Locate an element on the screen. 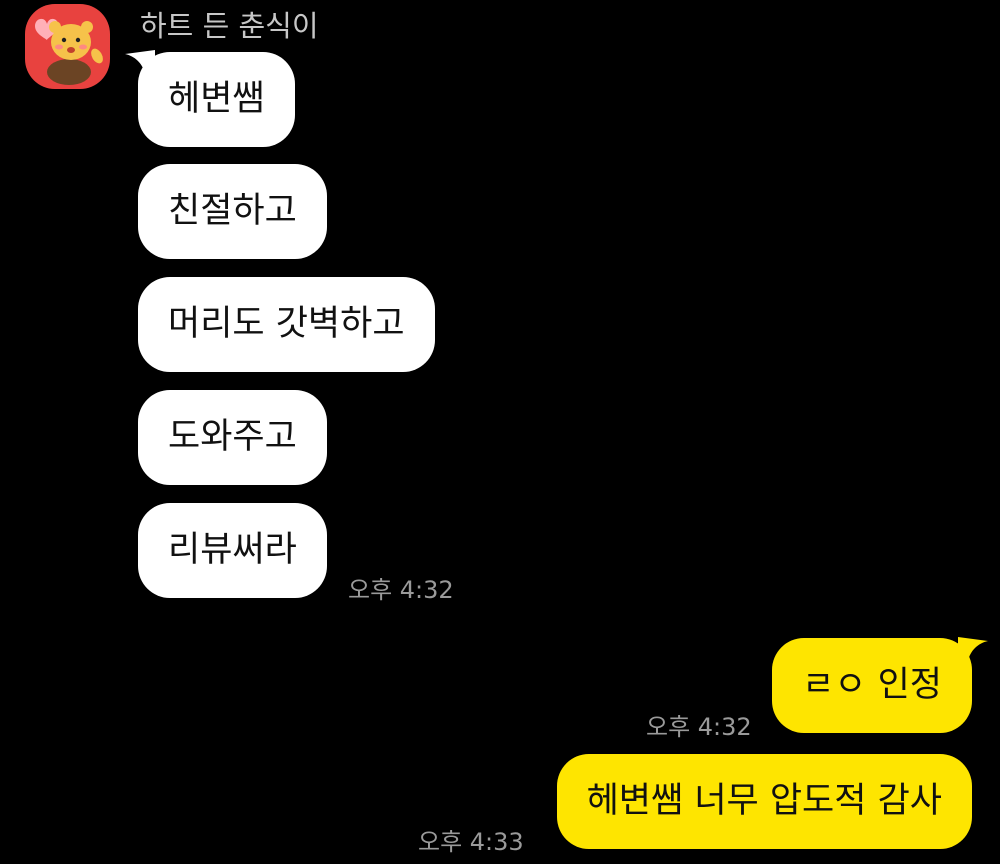 This screenshot has width=1000, height=864. incoming-message-bubble: 헤변쌤 is located at coordinates (216, 99).